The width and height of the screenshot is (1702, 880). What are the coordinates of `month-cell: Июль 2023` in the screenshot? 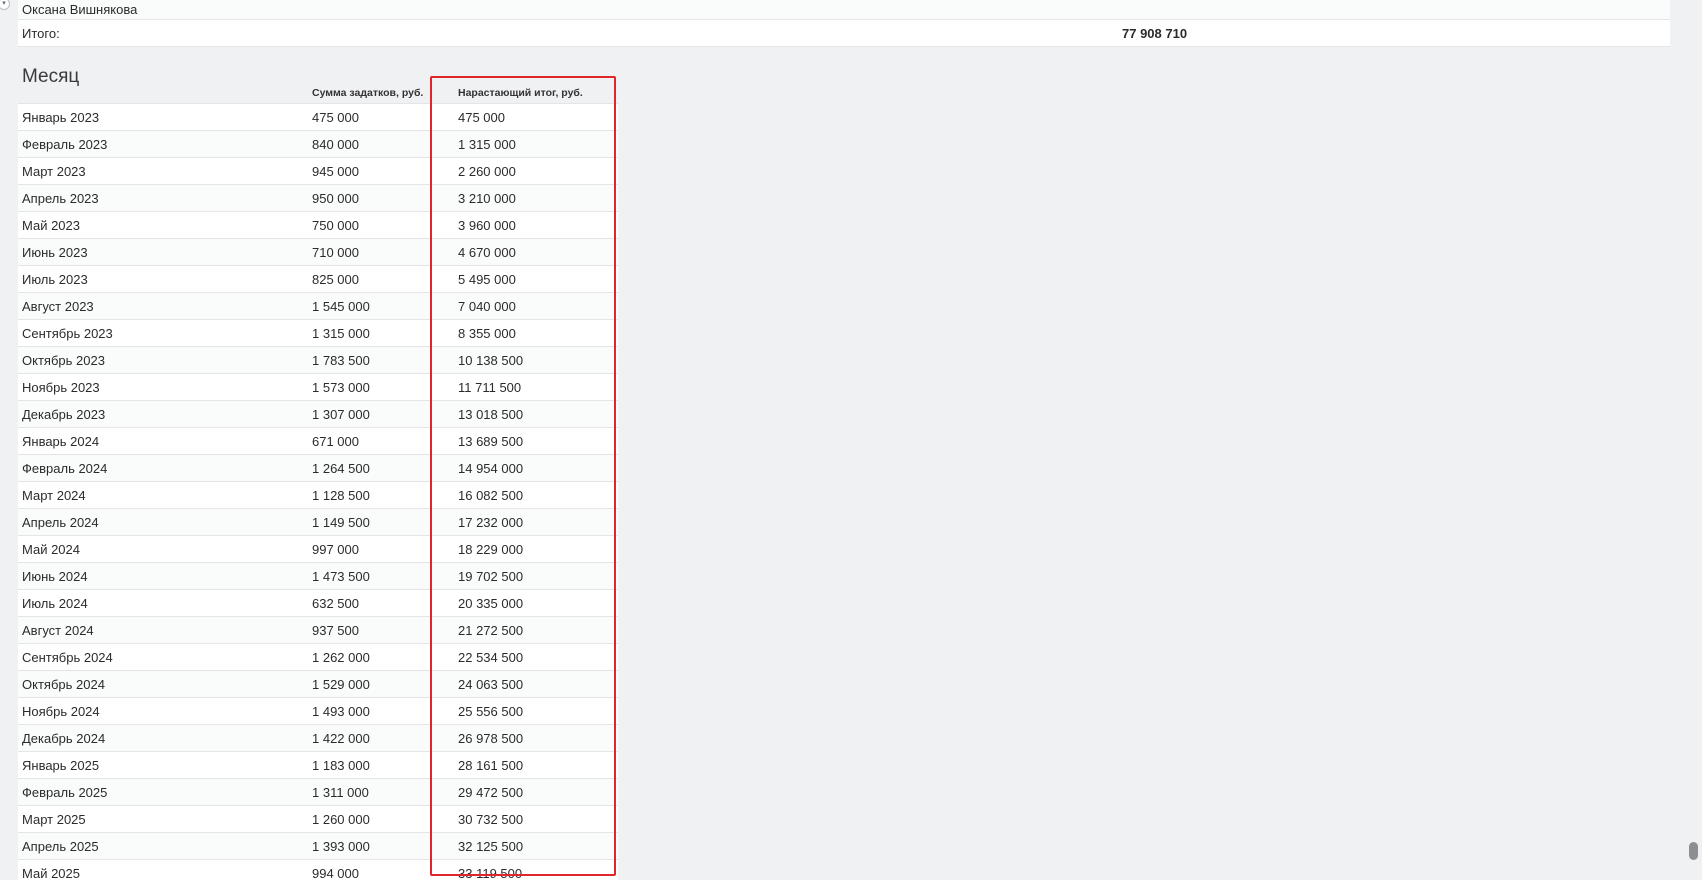 It's located at (55, 279).